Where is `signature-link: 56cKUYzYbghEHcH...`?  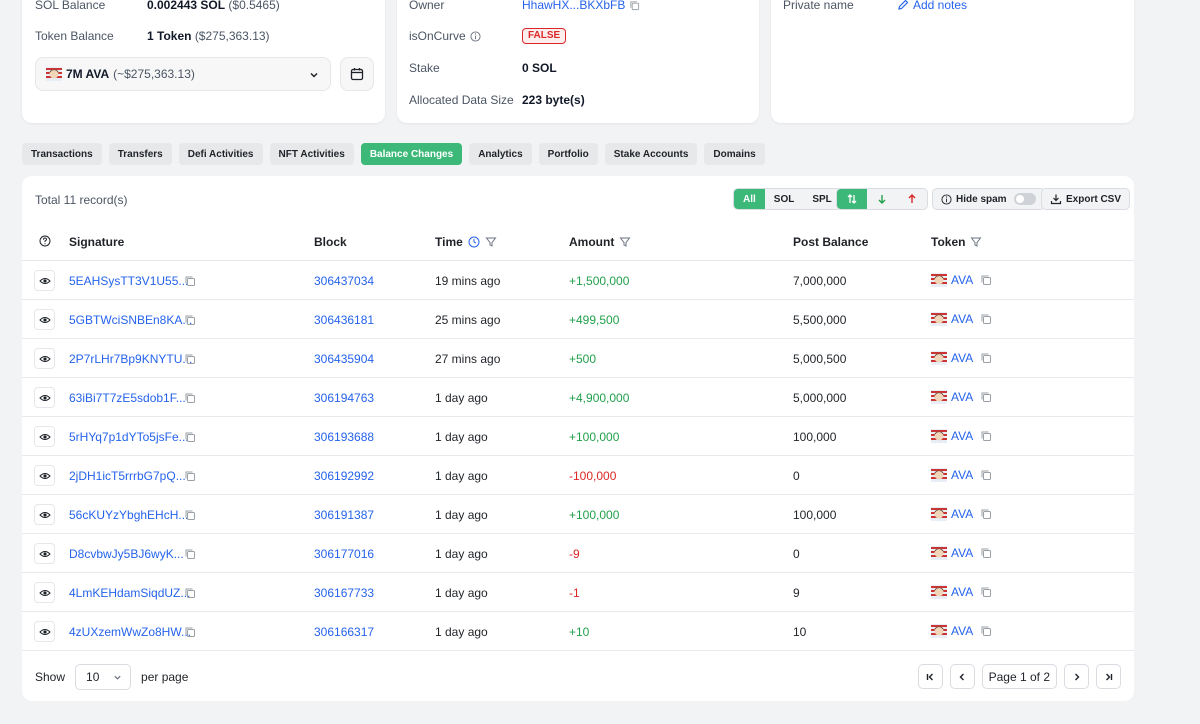 signature-link: 56cKUYzYbghEHcH... is located at coordinates (128, 515).